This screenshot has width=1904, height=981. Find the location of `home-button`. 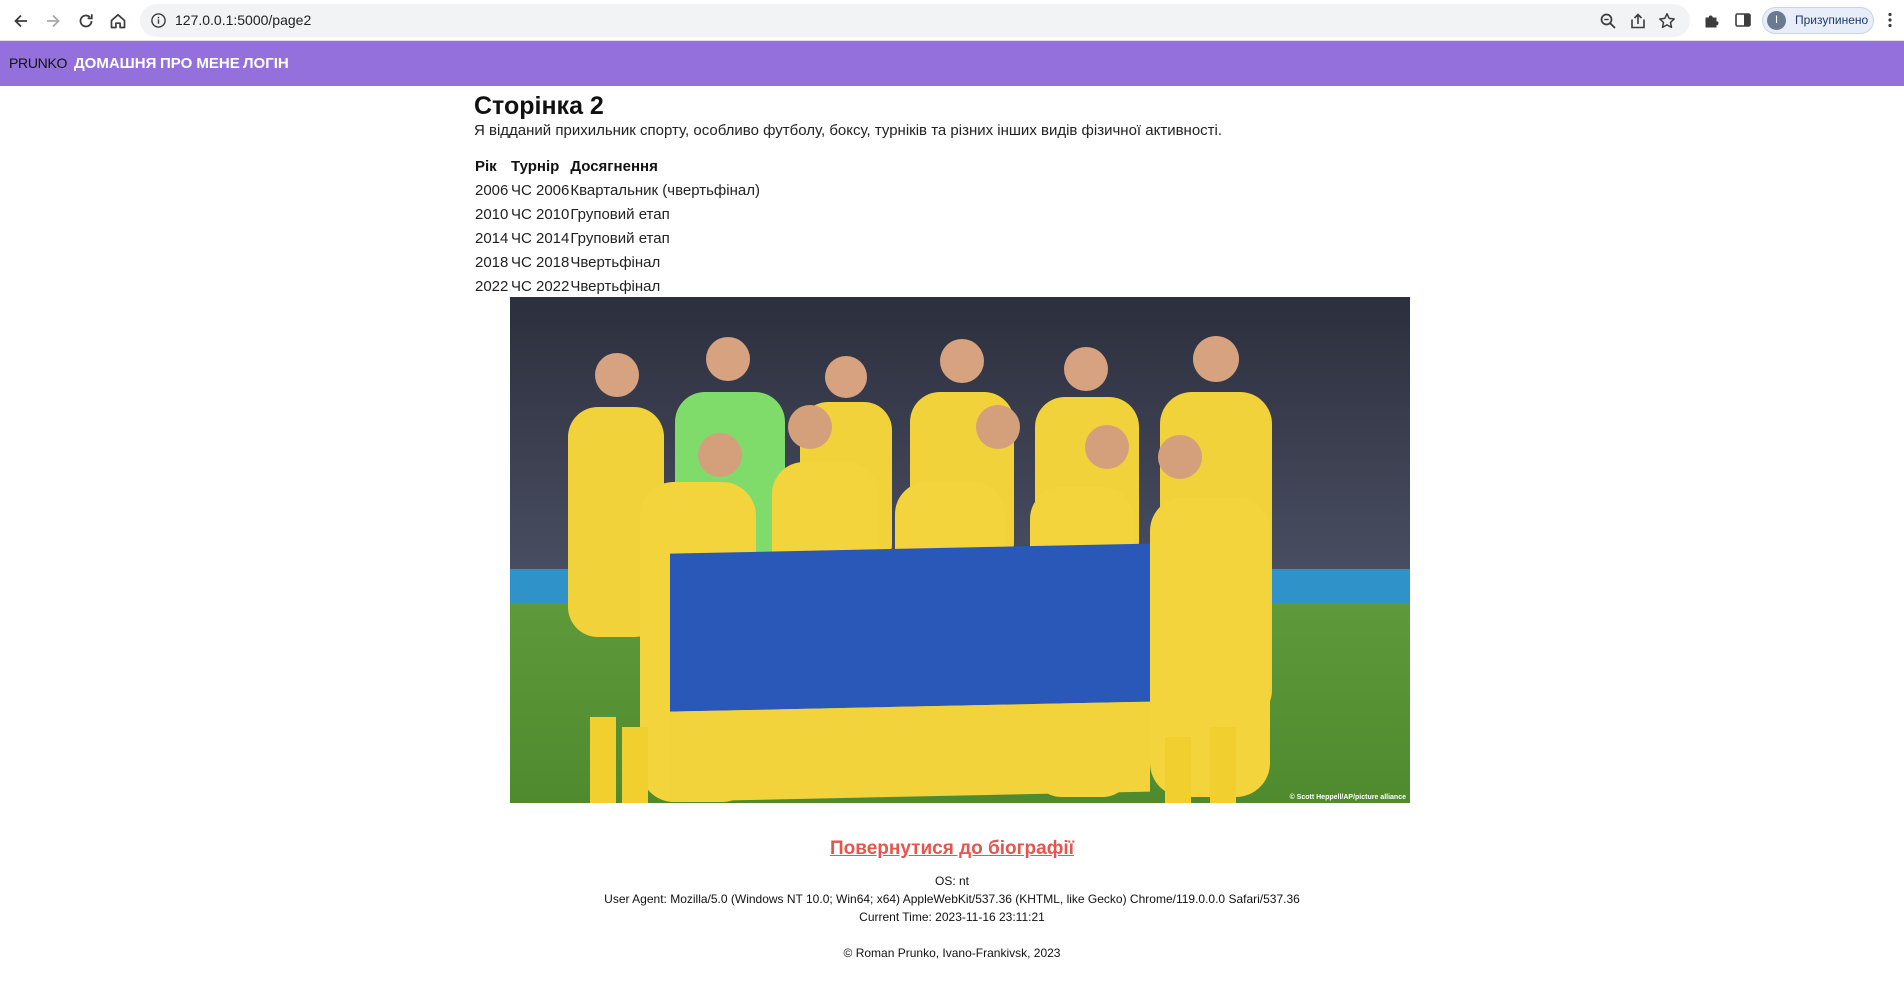

home-button is located at coordinates (118, 21).